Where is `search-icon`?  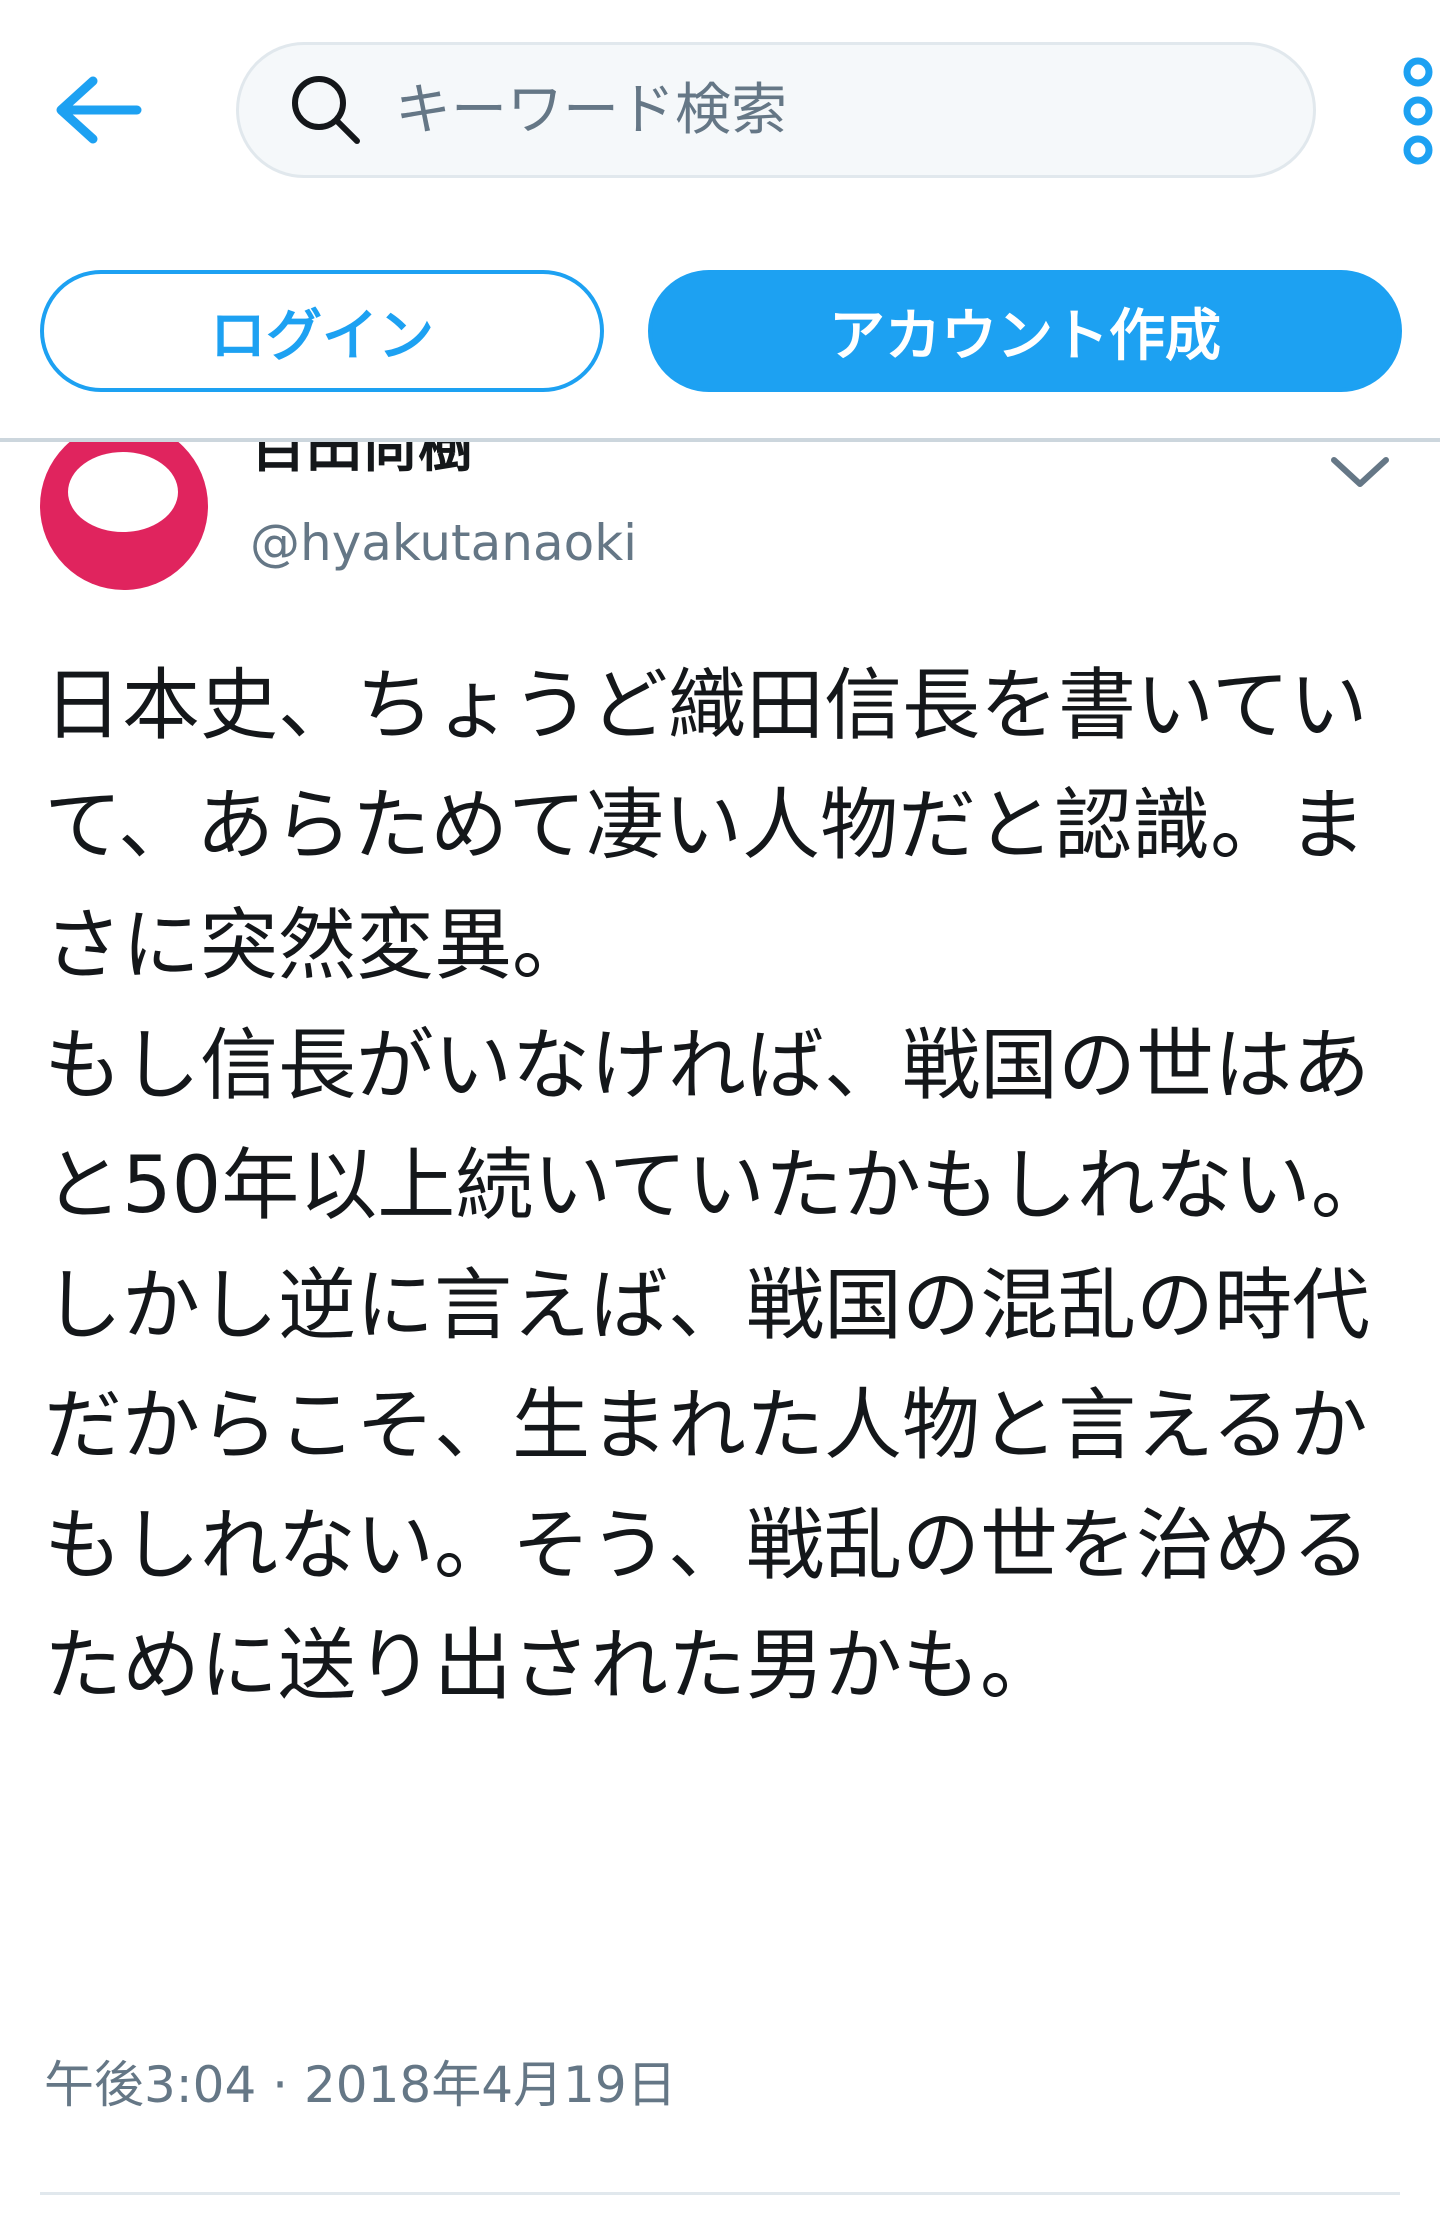 search-icon is located at coordinates (326, 110).